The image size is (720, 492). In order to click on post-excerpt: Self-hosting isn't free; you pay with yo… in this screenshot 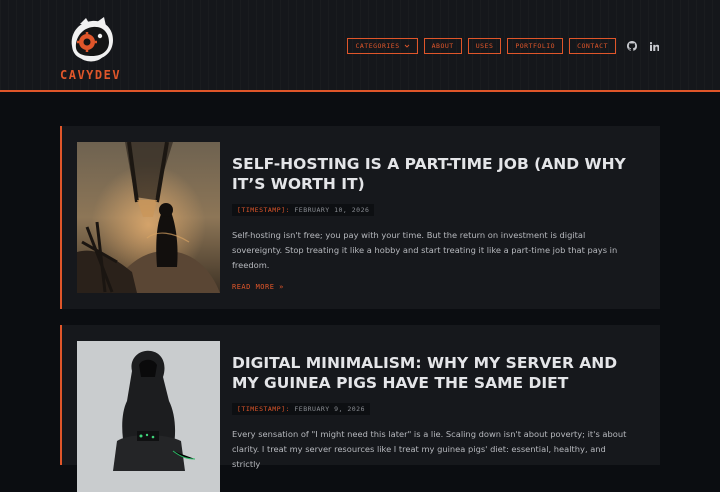, I will do `click(425, 250)`.